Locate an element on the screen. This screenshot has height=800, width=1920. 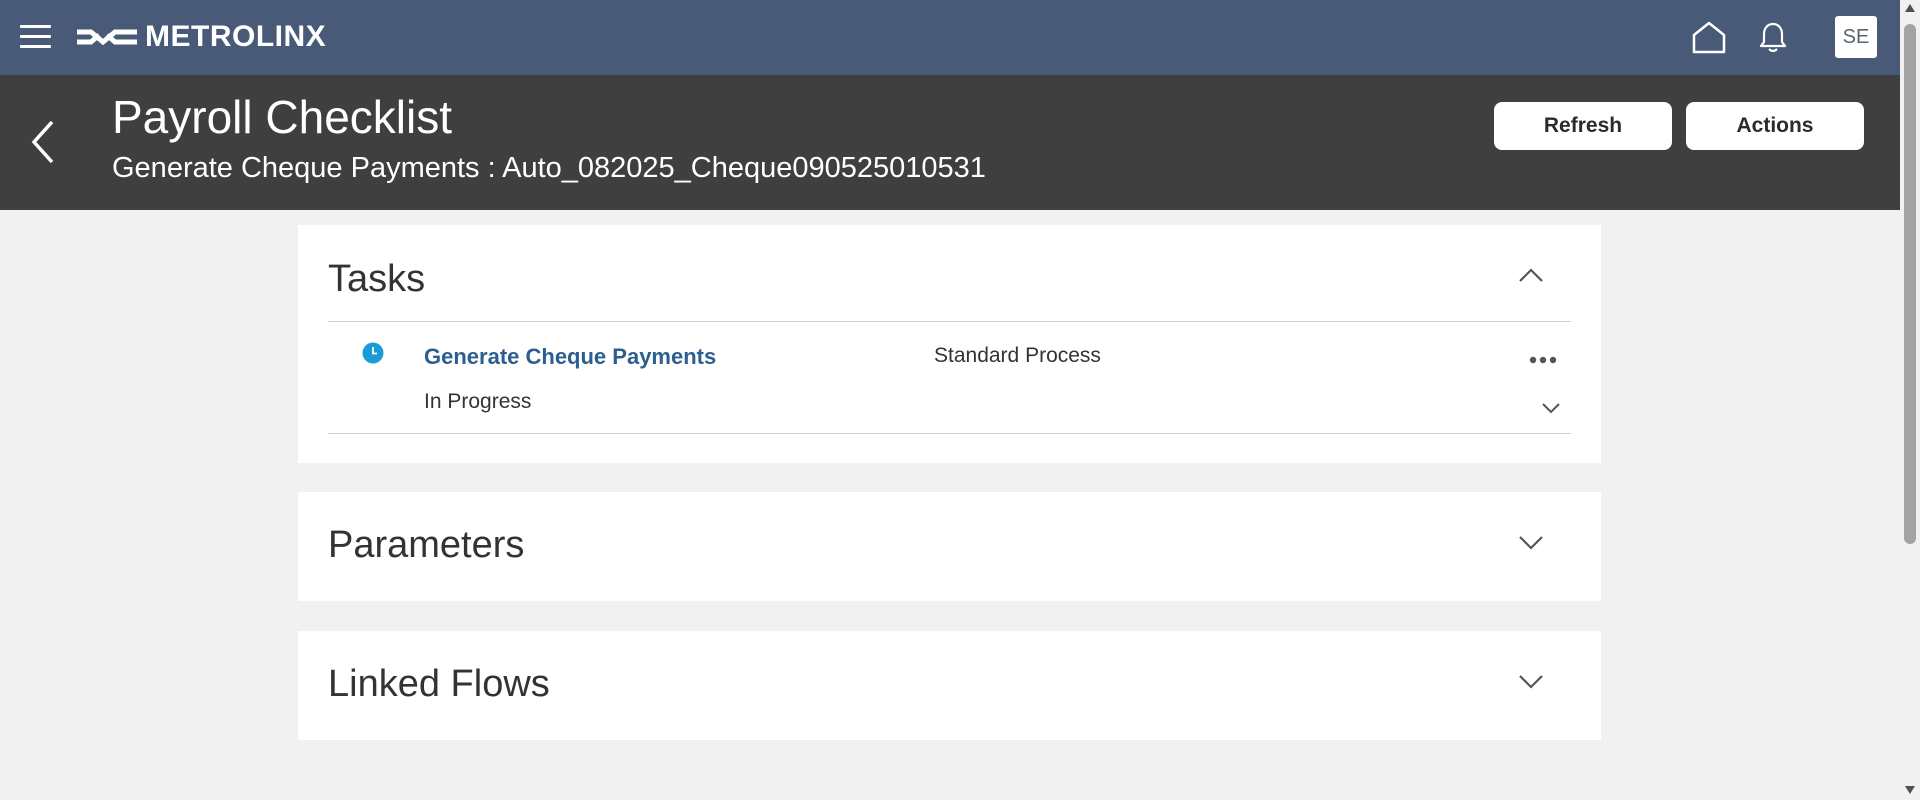
task-type: Standard Process is located at coordinates (1017, 355).